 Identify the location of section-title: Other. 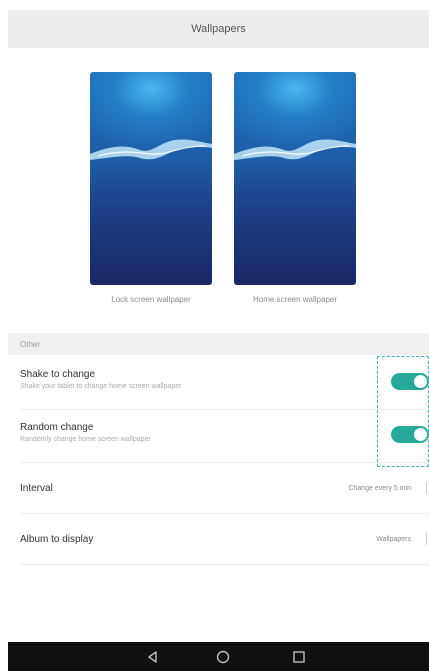
(30, 344).